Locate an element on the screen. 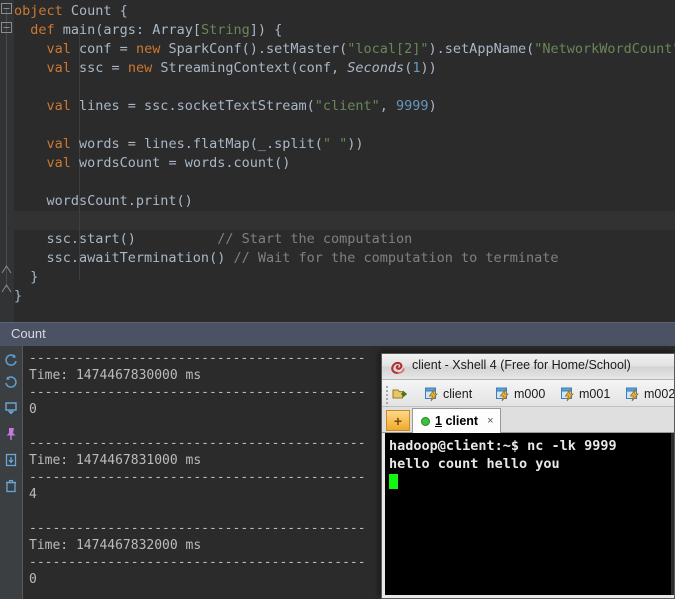 This screenshot has width=675, height=599. code-token: )) is located at coordinates (428, 68).